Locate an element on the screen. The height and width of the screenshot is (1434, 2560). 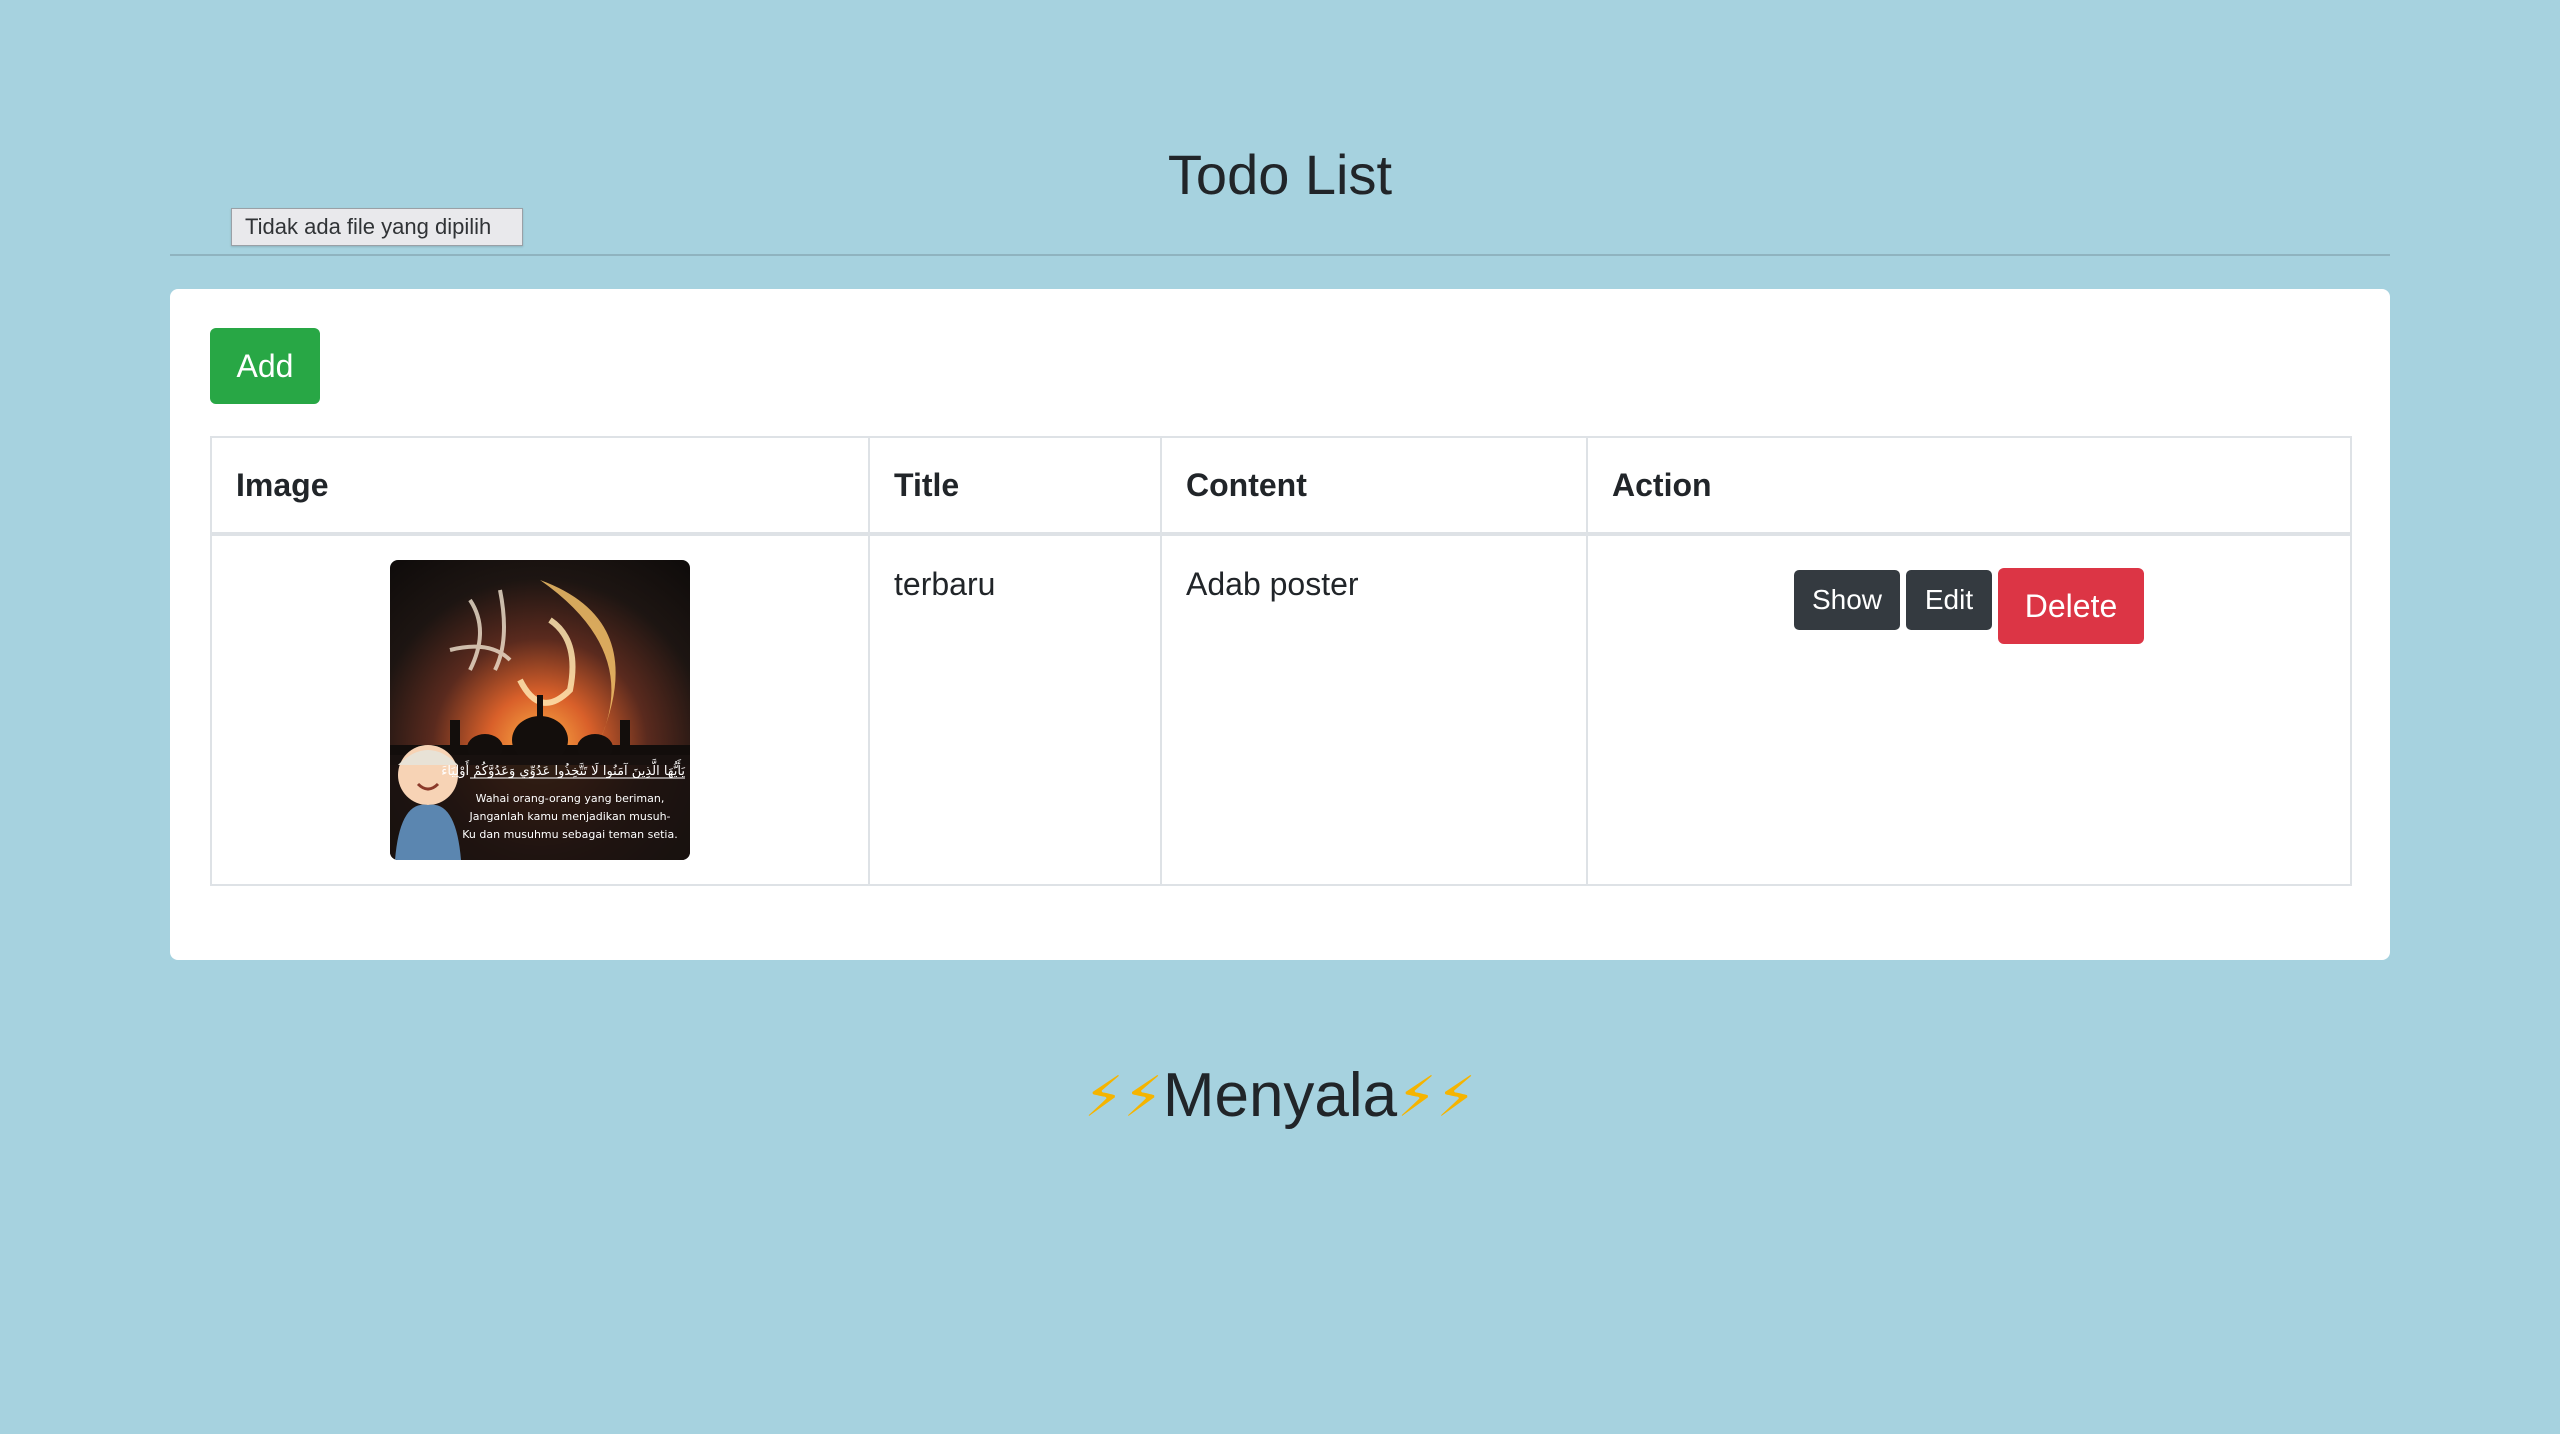
poster-caption-line: Wahai orang-orang yang beriman, is located at coordinates (570, 798).